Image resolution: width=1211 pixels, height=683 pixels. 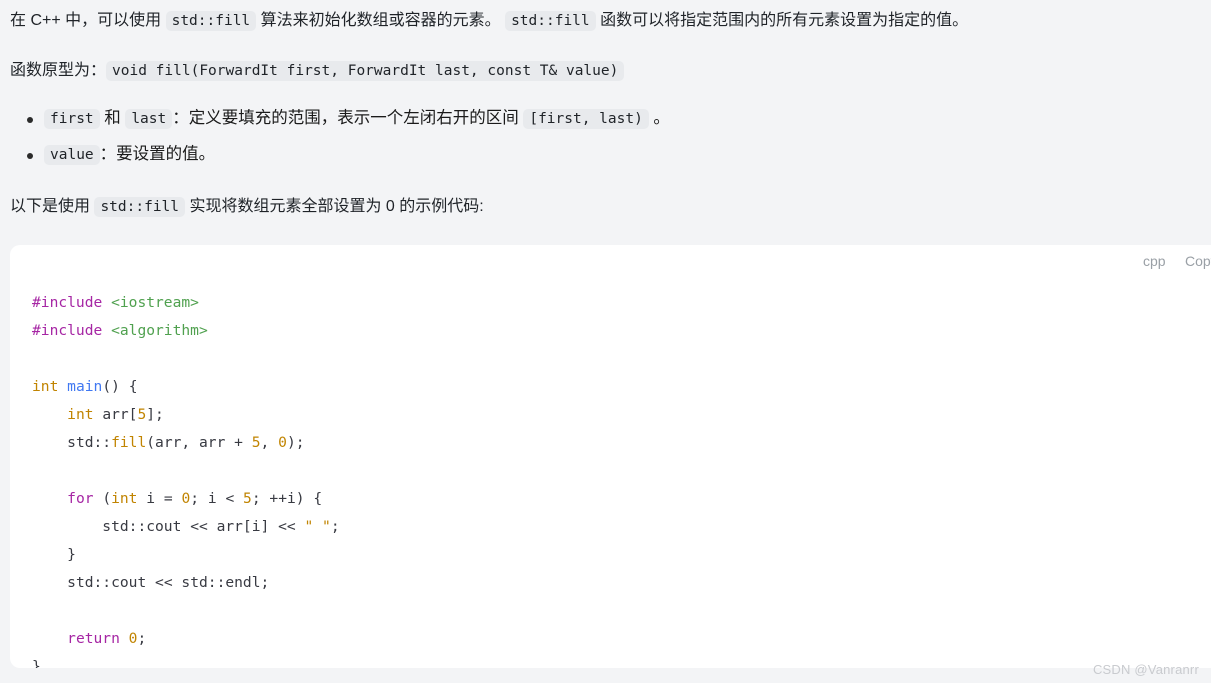 What do you see at coordinates (782, 20) in the screenshot?
I see `intro-text-3: 函数可以将指定范围内的所有元素设置为指定的值。` at bounding box center [782, 20].